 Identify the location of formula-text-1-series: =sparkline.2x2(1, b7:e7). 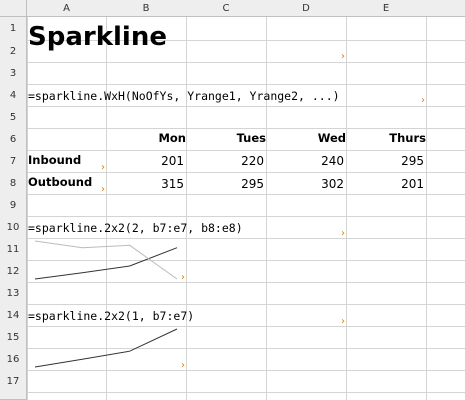
(111, 316).